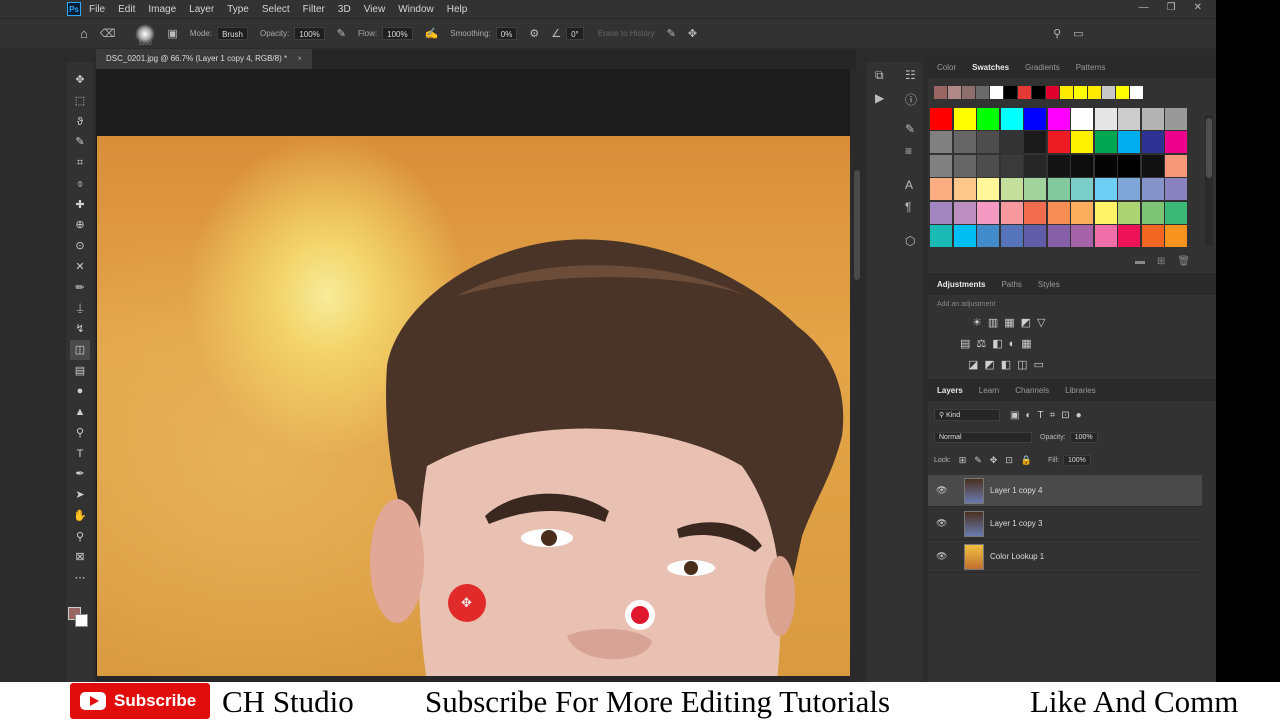 The width and height of the screenshot is (1280, 720). What do you see at coordinates (80, 412) in the screenshot?
I see `sharpen-tool: ▲` at bounding box center [80, 412].